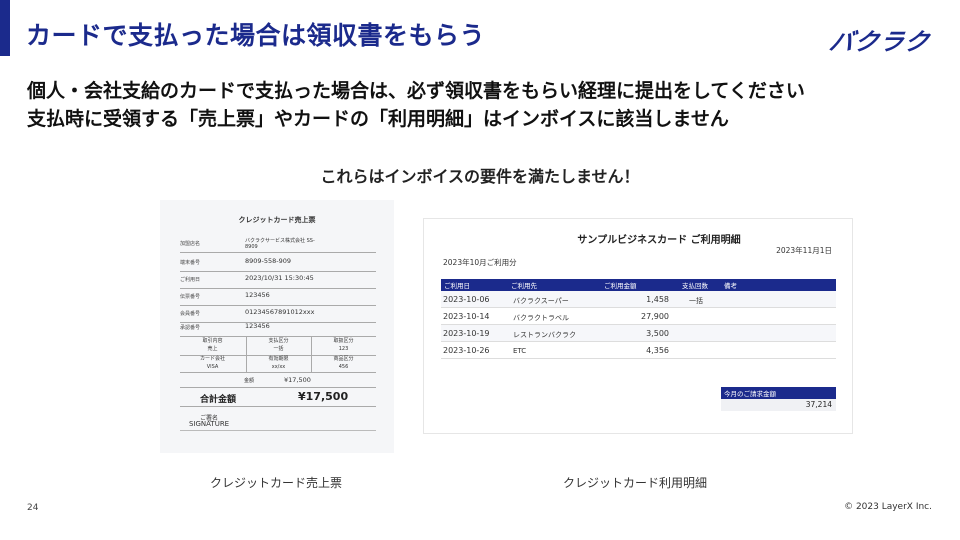 This screenshot has width=960, height=540. What do you see at coordinates (466, 299) in the screenshot?
I see `row-date: 2023-10-06` at bounding box center [466, 299].